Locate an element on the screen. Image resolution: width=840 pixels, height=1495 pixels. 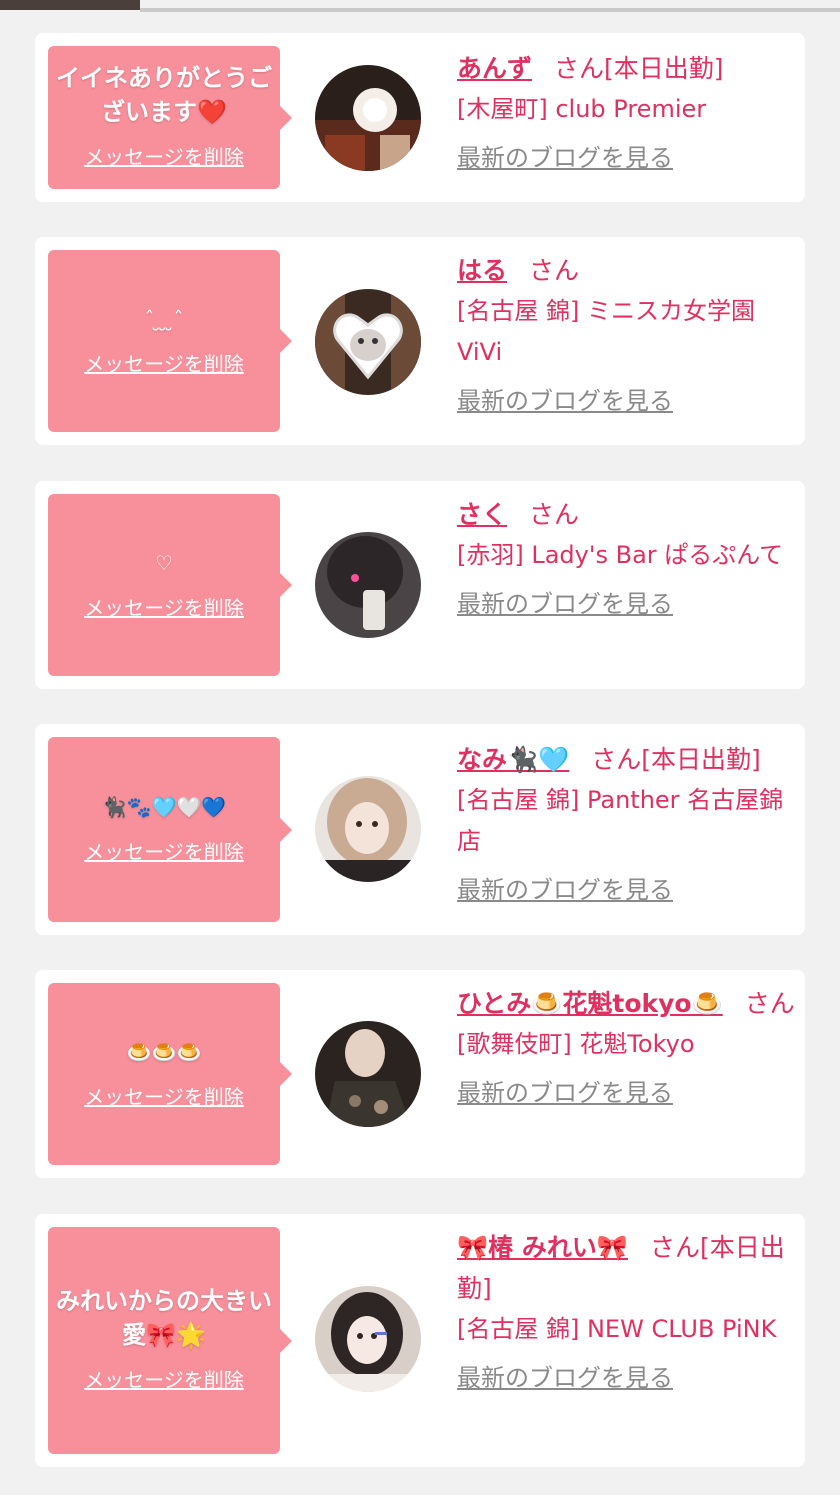
top-bar-divider is located at coordinates (490, 10).